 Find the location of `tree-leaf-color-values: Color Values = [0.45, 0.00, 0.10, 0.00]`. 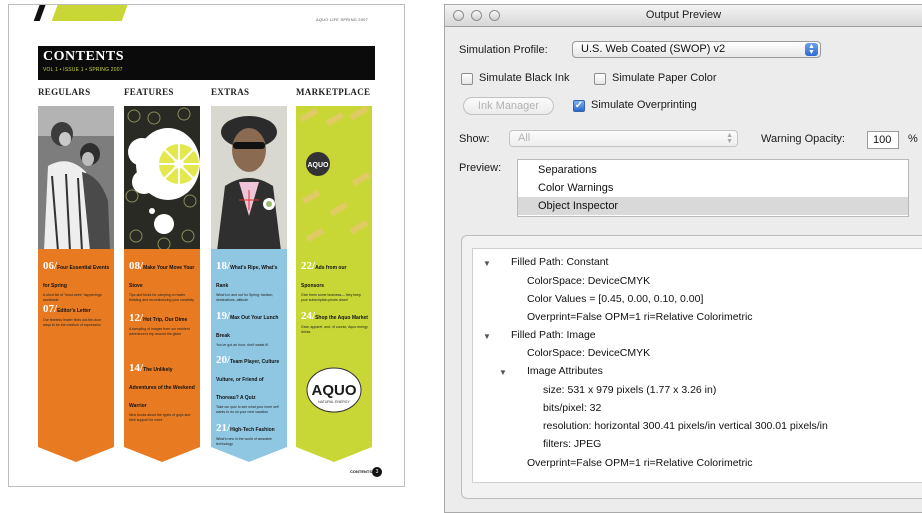

tree-leaf-color-values: Color Values = [0.45, 0.00, 0.10, 0.00] is located at coordinates (615, 299).